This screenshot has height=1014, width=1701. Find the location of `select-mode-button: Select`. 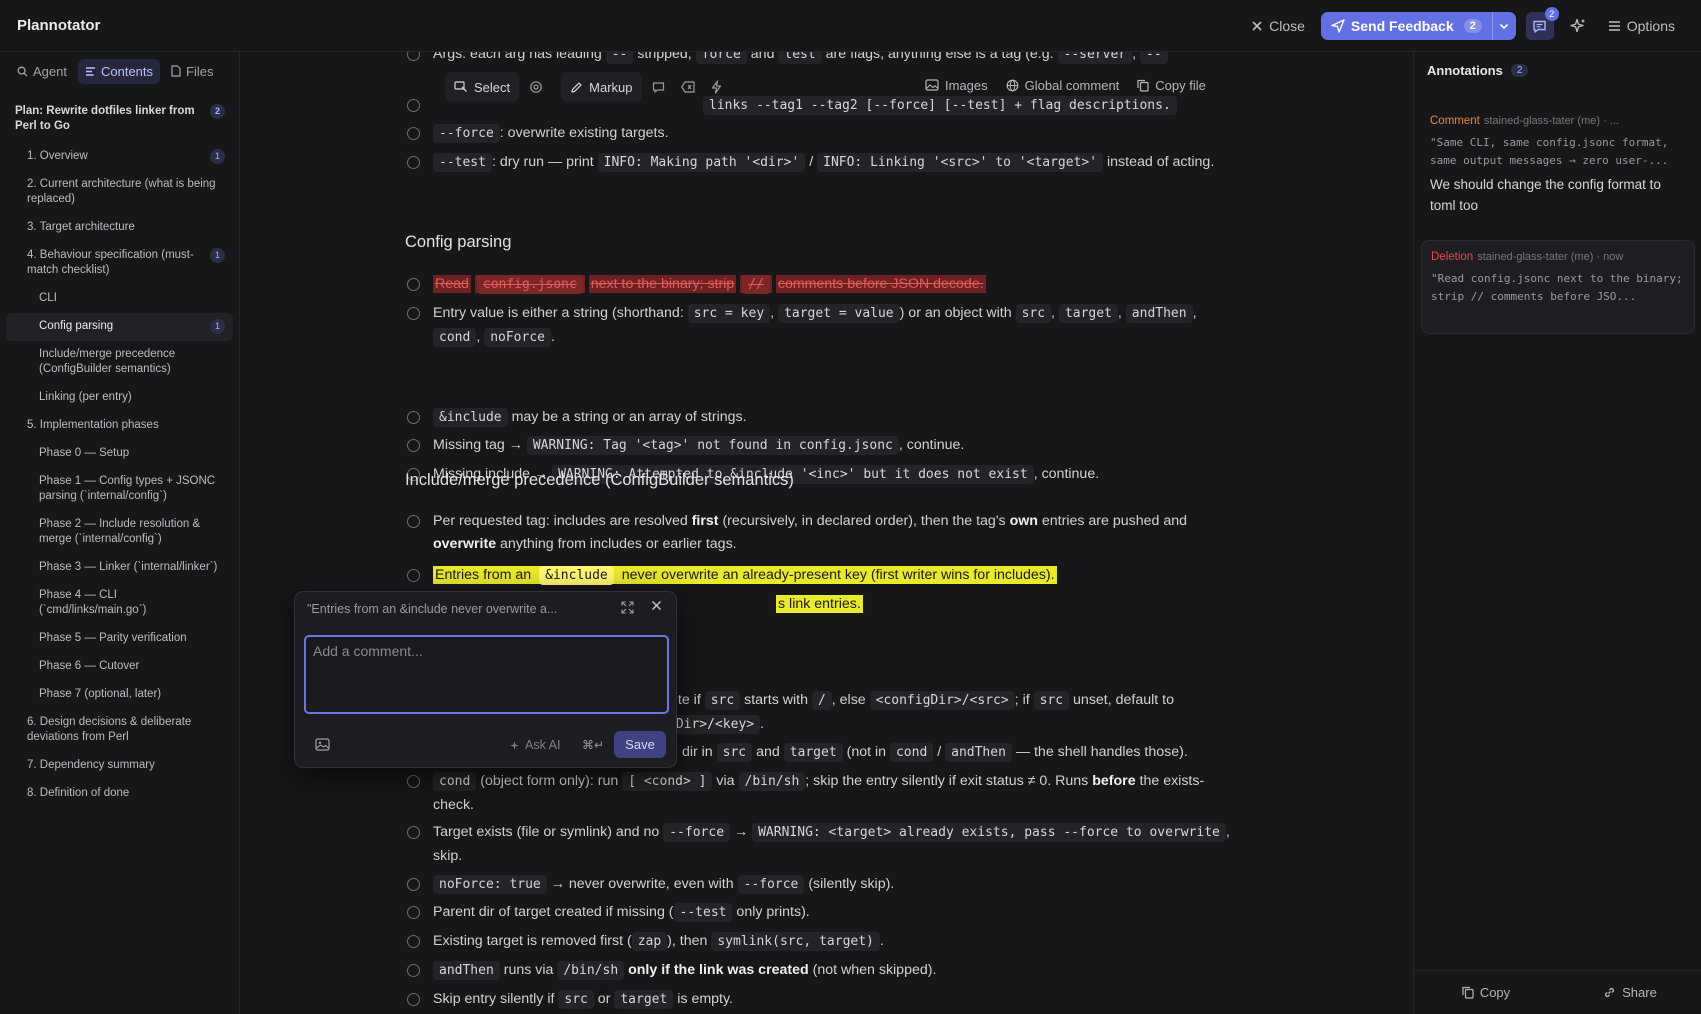

select-mode-button: Select is located at coordinates (482, 87).